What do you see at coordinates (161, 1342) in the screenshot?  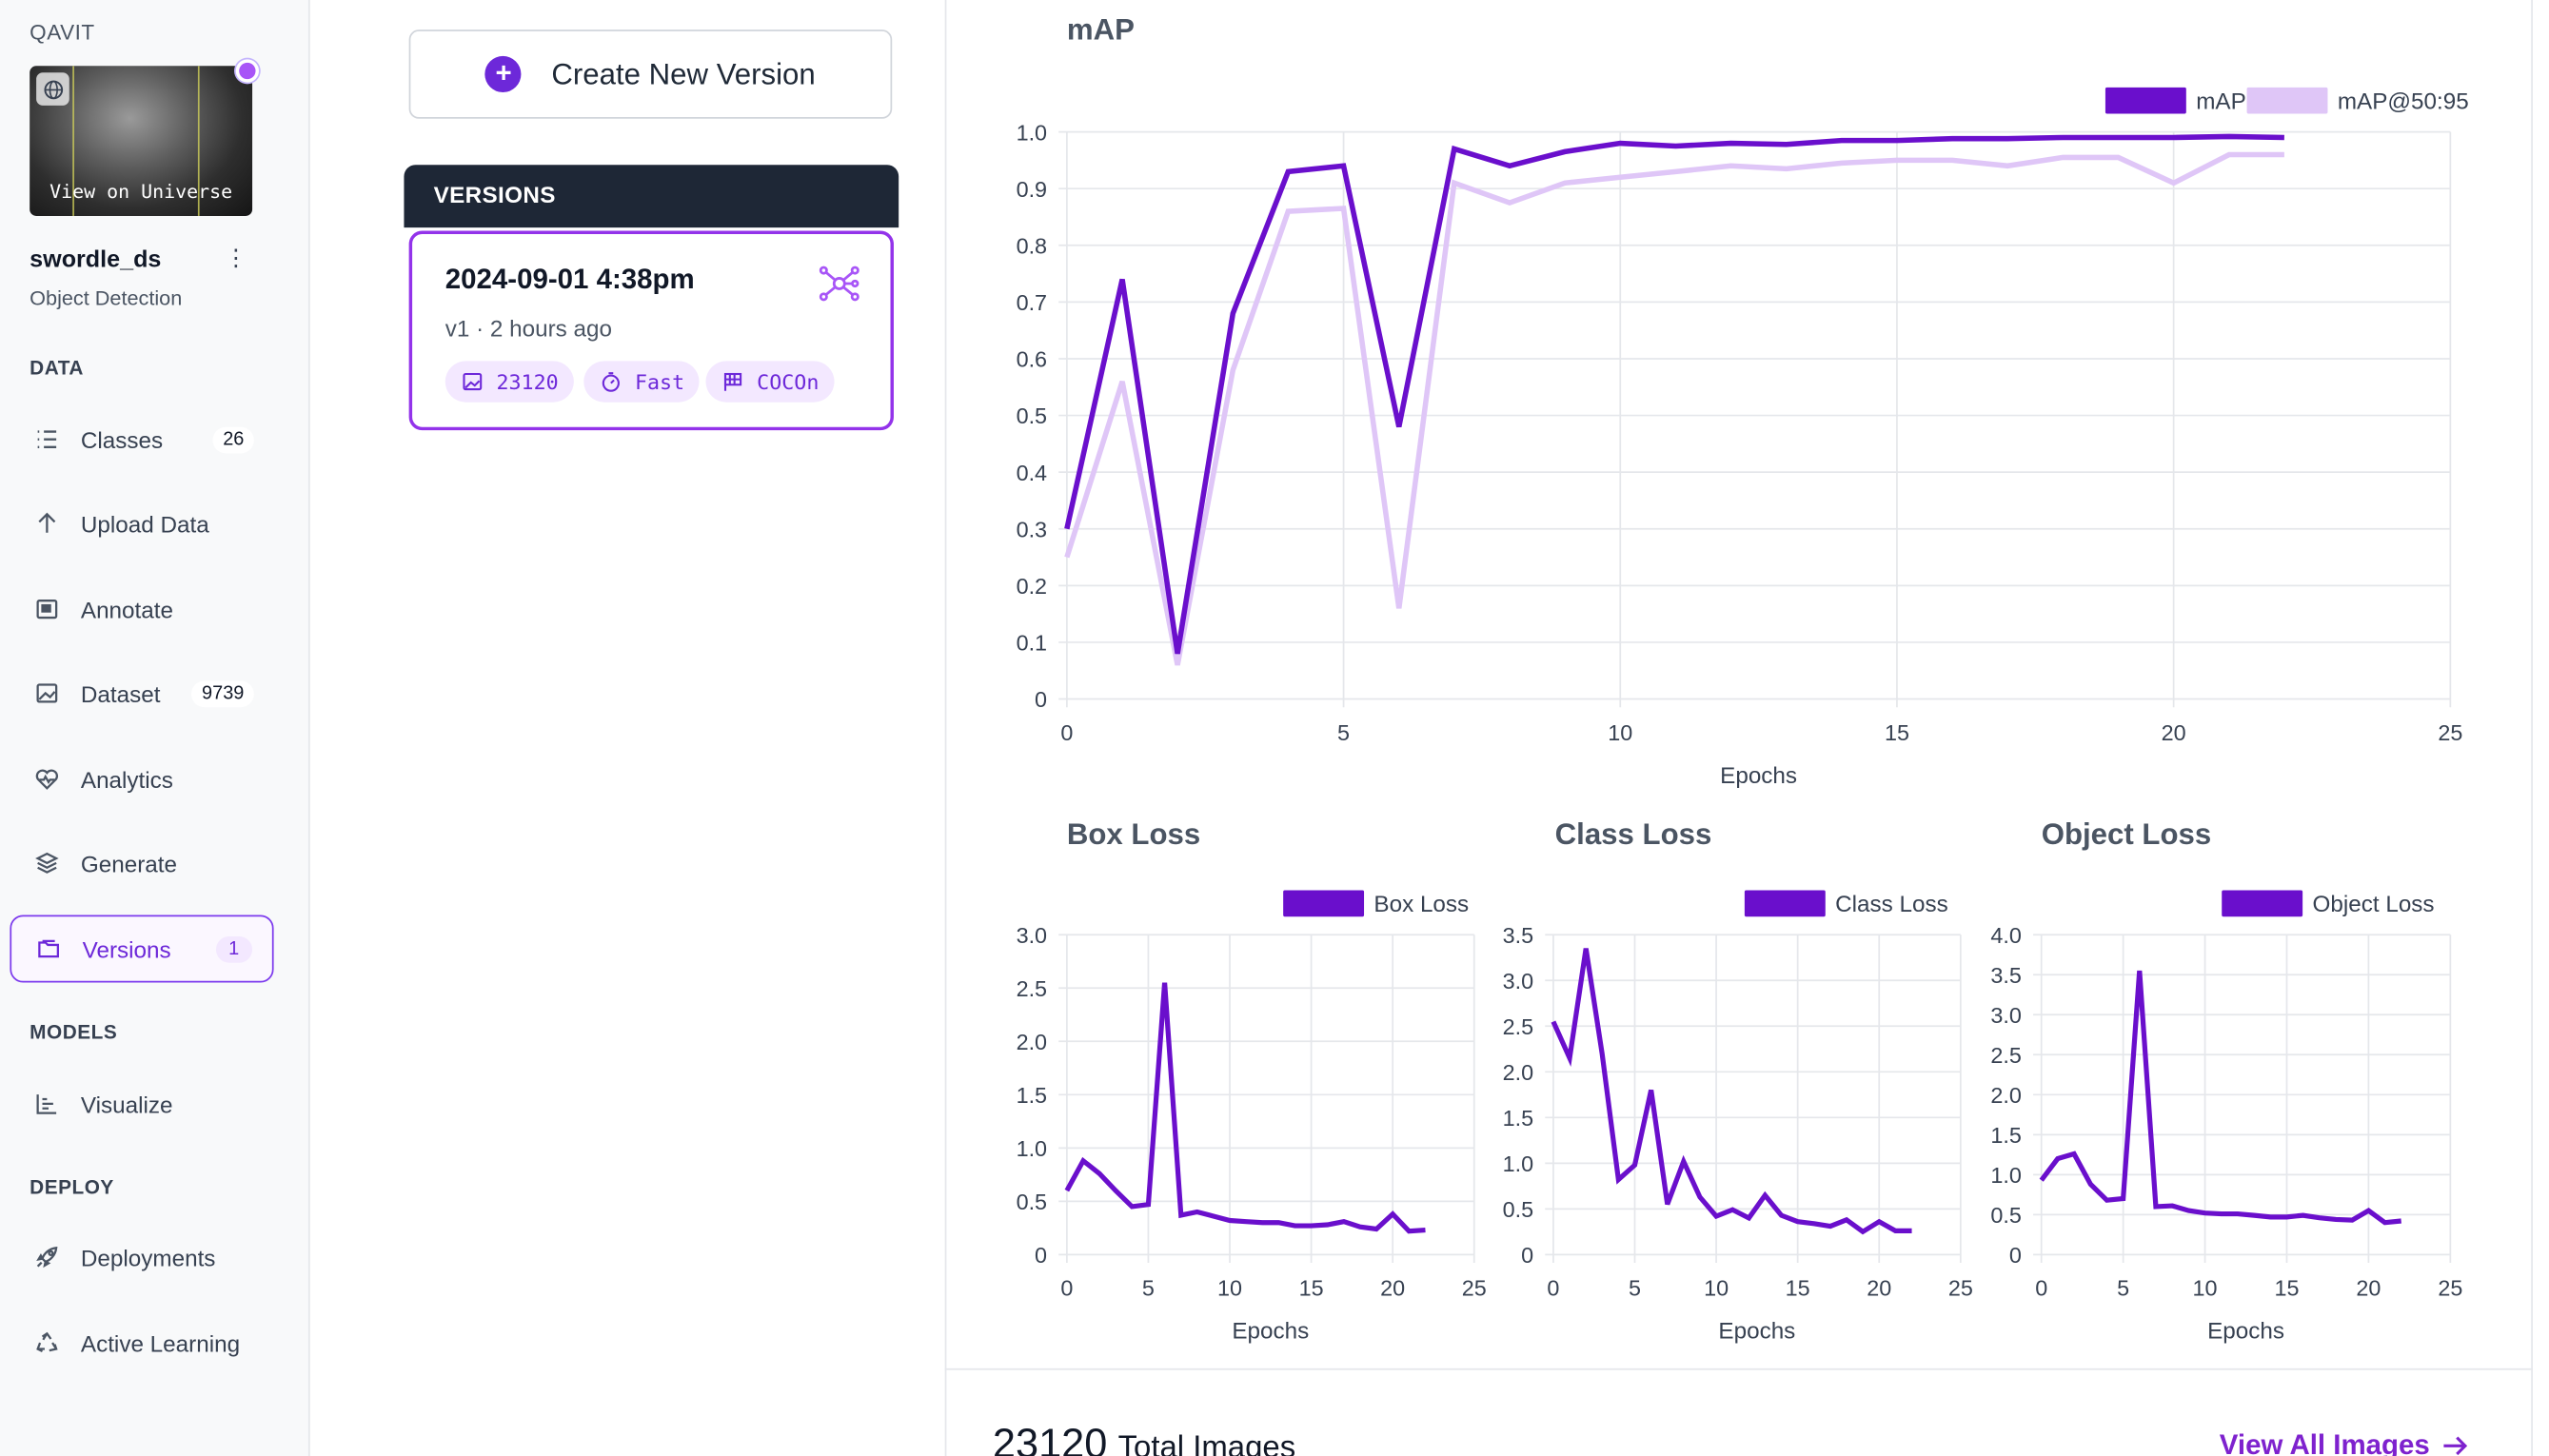 I see `sidebar-item-label: Active Learning` at bounding box center [161, 1342].